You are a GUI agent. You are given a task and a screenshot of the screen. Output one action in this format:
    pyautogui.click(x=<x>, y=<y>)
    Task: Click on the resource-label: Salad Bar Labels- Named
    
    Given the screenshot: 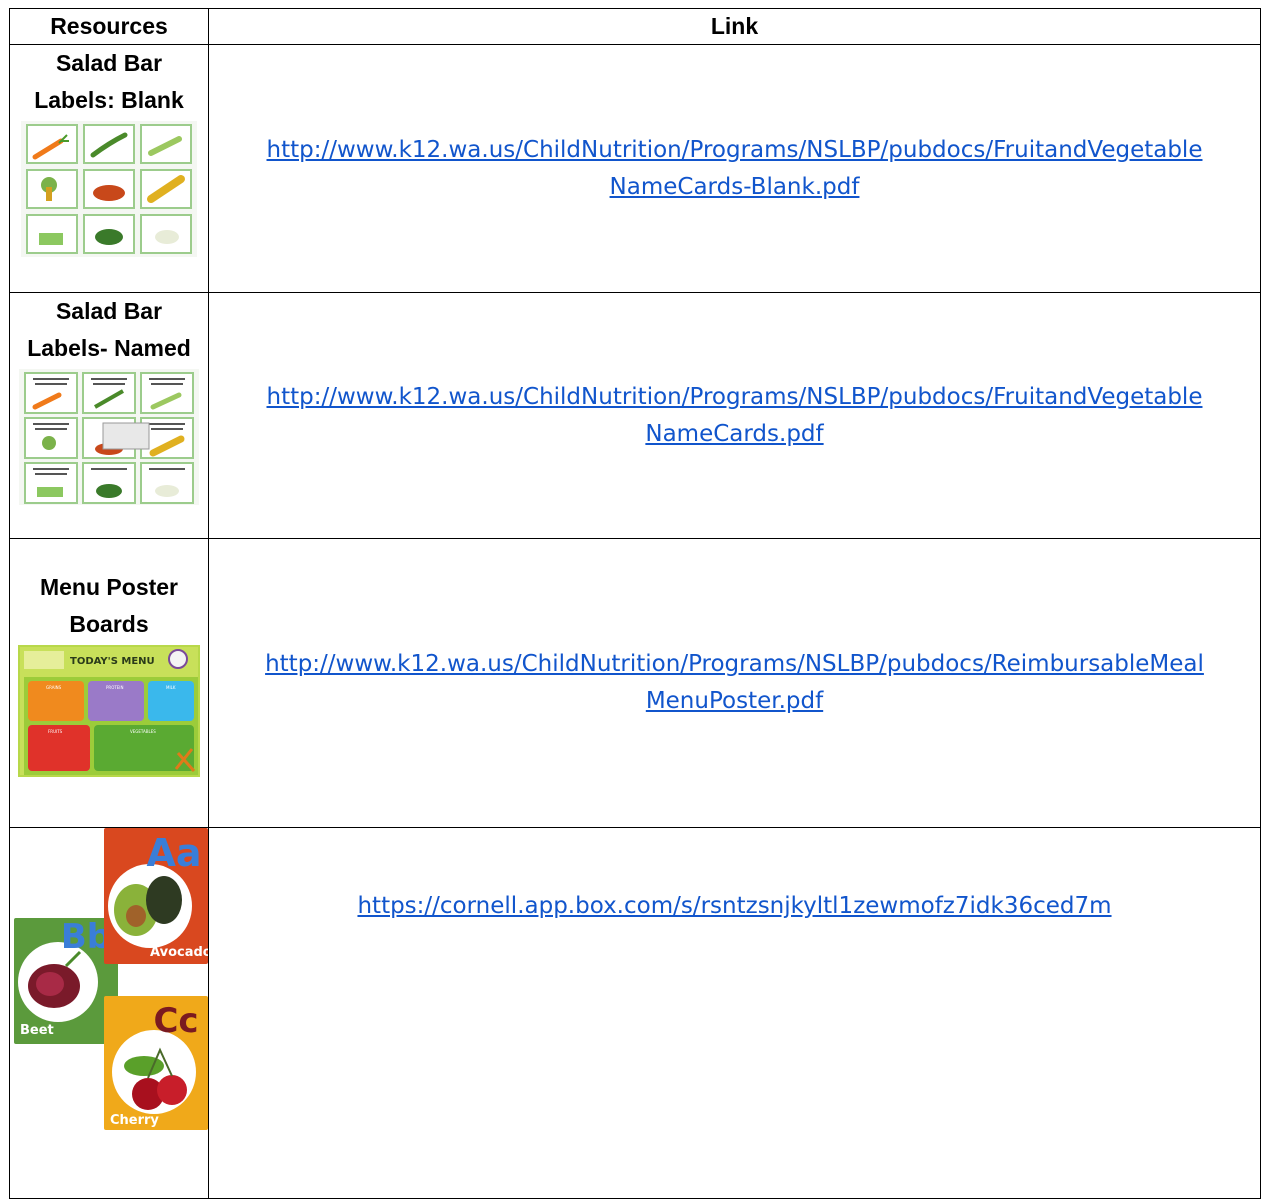 What is the action you would take?
    pyautogui.click(x=109, y=330)
    